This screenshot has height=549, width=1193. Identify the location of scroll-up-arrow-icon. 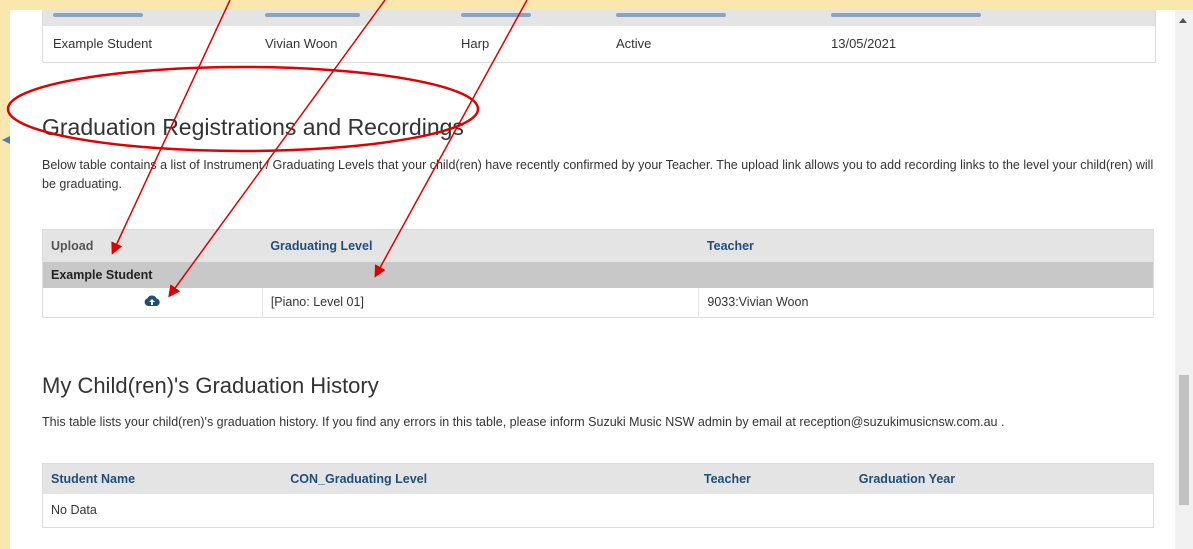
(1183, 20).